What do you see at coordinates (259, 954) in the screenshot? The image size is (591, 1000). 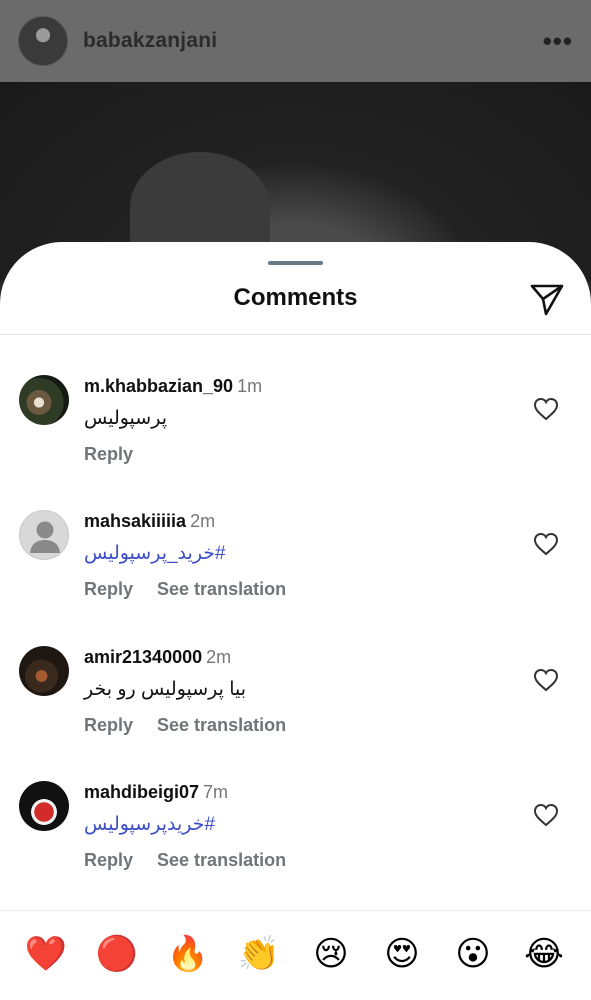 I see `clapping-hands-emoji: 👏` at bounding box center [259, 954].